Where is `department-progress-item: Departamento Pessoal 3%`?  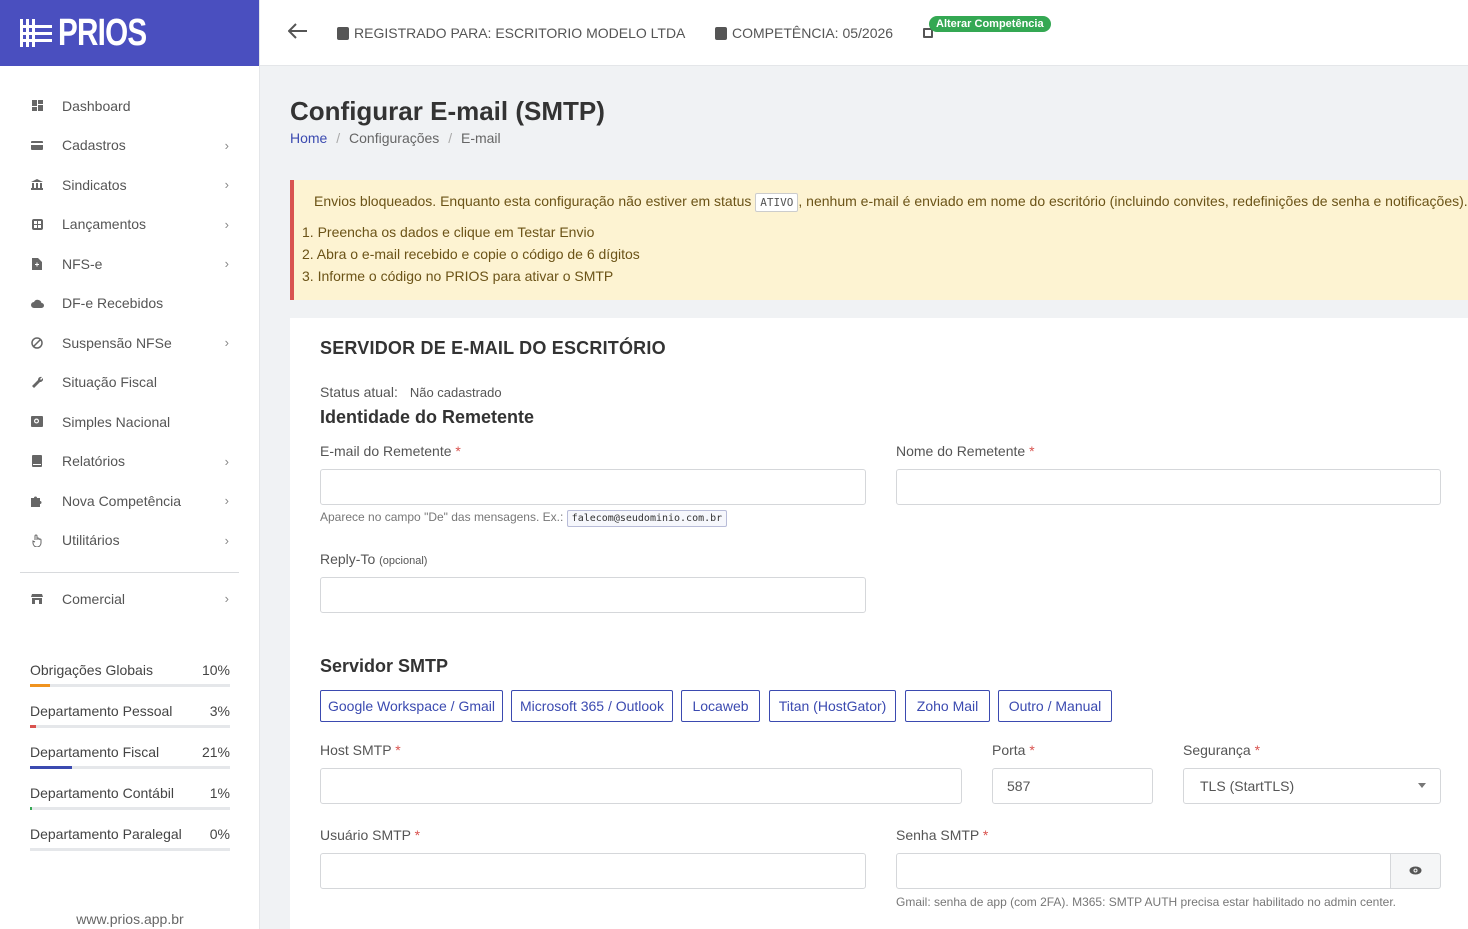 department-progress-item: Departamento Pessoal 3% is located at coordinates (130, 719).